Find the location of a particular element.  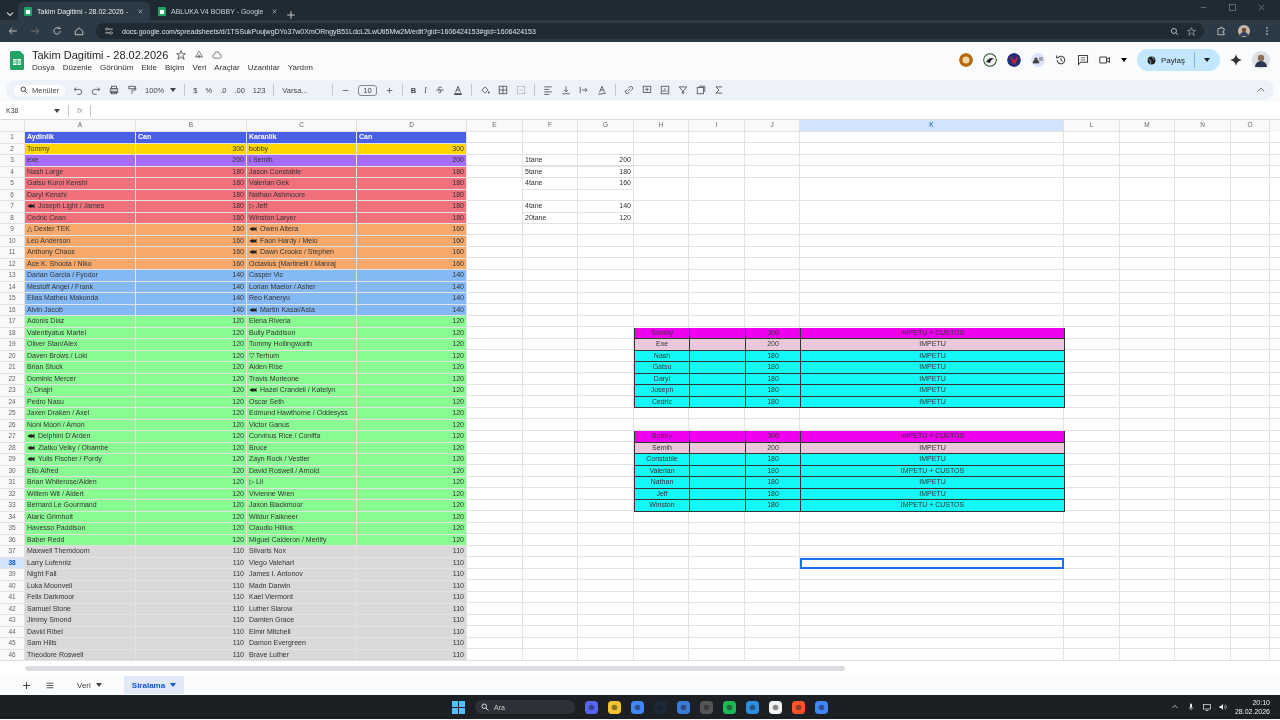

filter-views-icon is located at coordinates (700, 90).